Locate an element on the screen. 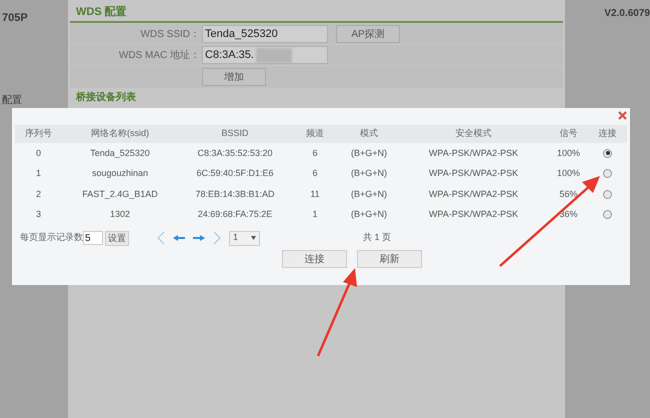 The width and height of the screenshot is (650, 418). probe-button: AP探测 is located at coordinates (368, 34).